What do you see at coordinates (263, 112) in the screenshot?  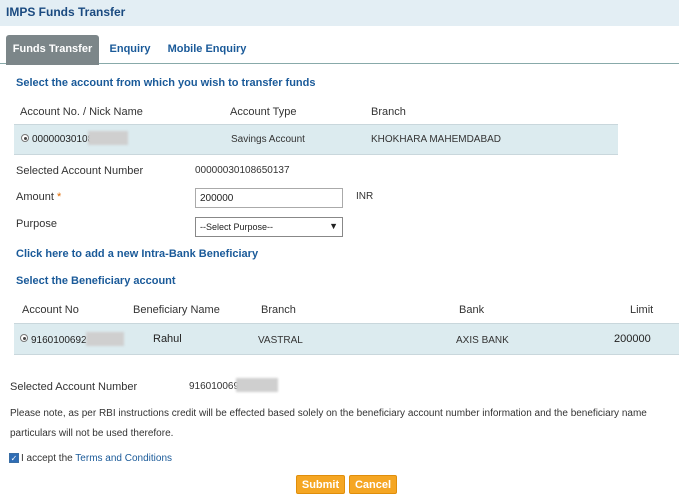 I see `col-account-type: Account Type` at bounding box center [263, 112].